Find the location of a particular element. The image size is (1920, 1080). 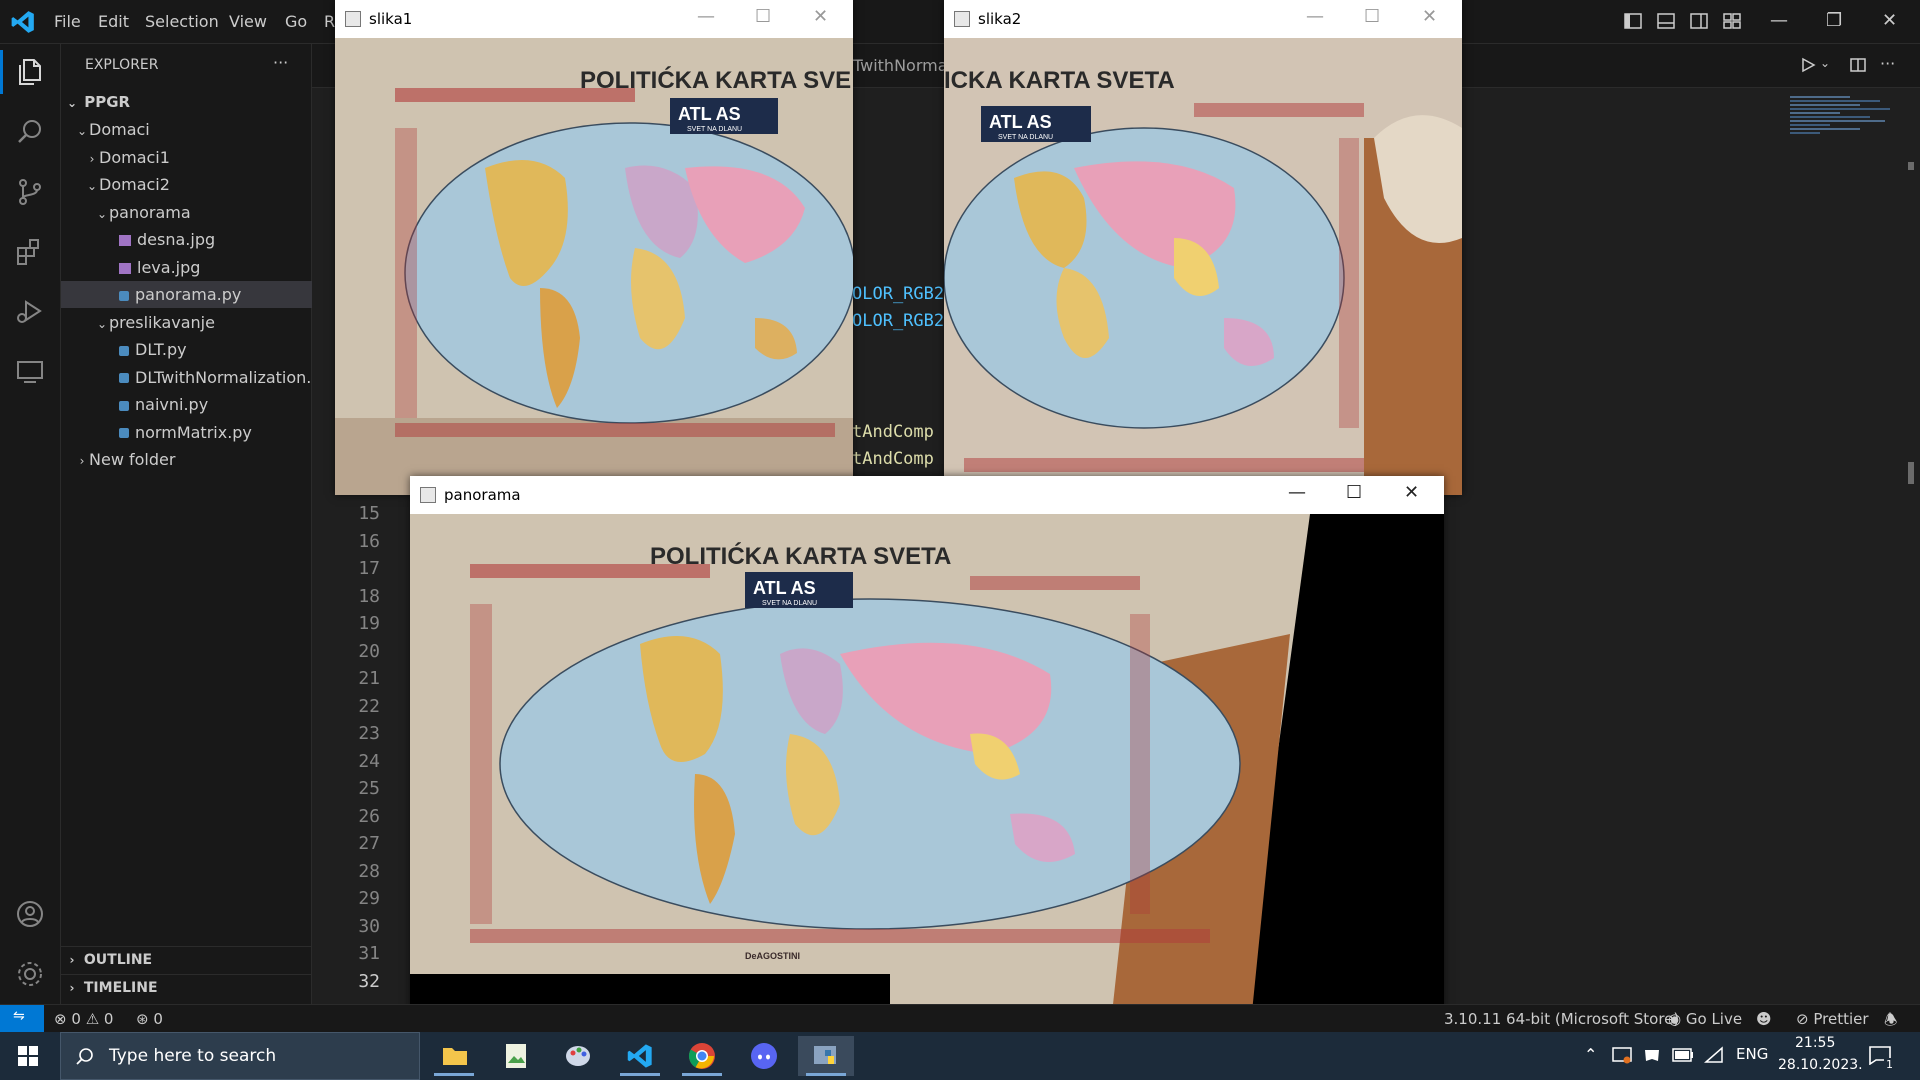

clock-date: 28.10.2023. is located at coordinates (1820, 1065).